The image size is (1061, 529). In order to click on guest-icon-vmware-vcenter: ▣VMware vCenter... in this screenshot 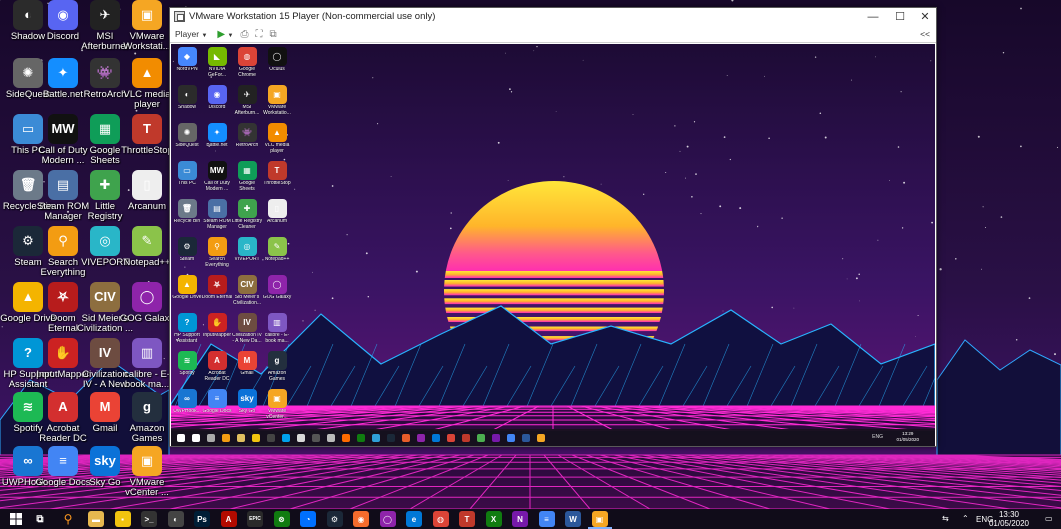, I will do `click(277, 404)`.